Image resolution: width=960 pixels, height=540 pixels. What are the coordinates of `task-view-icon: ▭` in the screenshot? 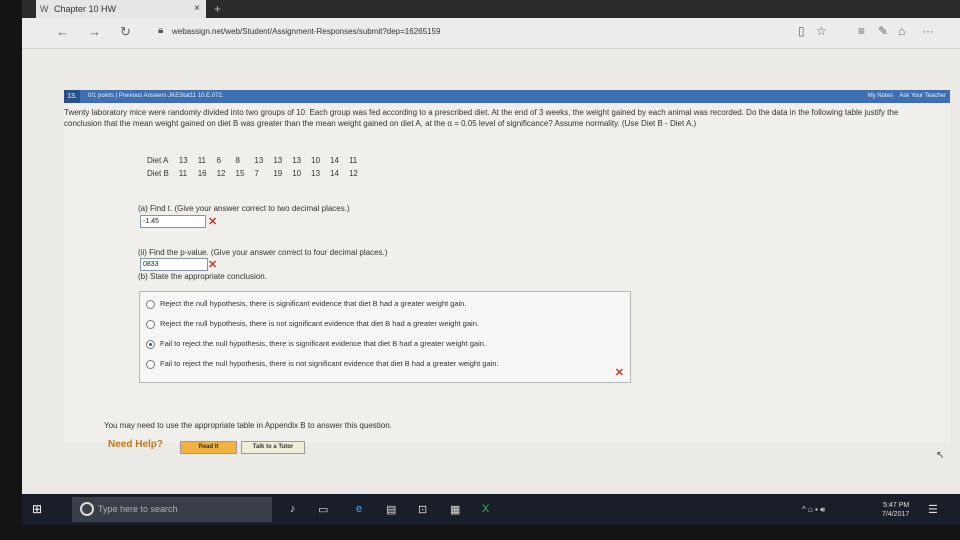 It's located at (323, 509).